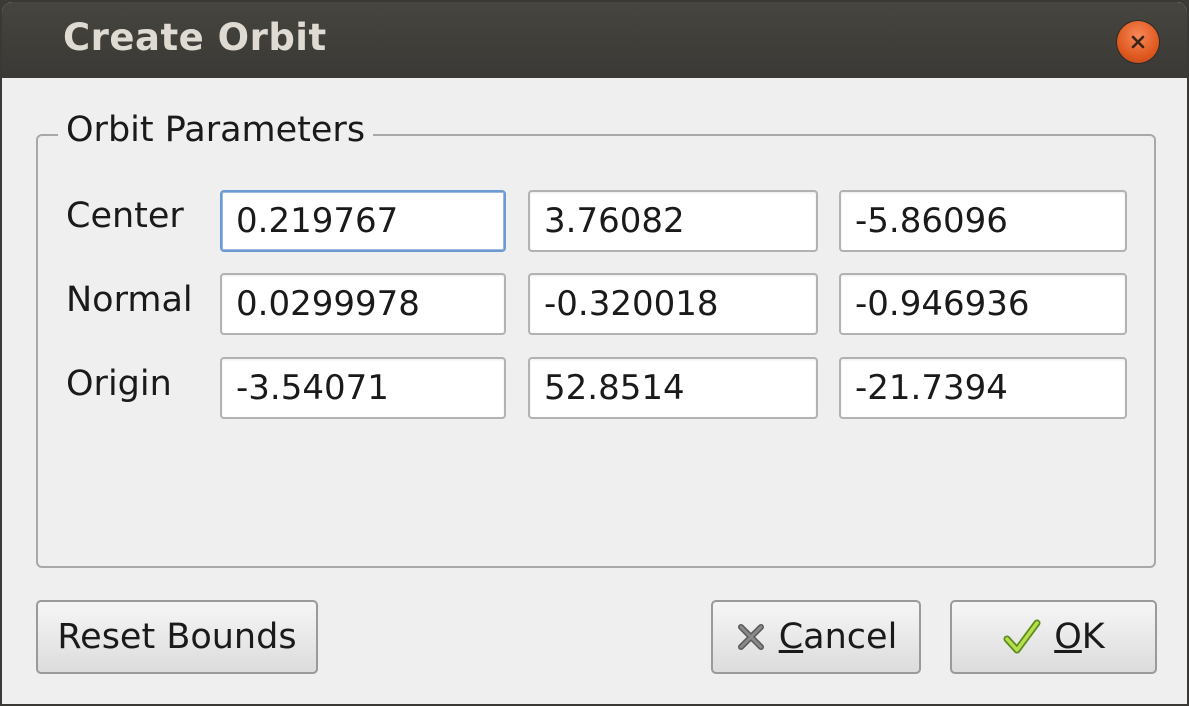  I want to click on title-bar: Create Orbit, so click(594, 40).